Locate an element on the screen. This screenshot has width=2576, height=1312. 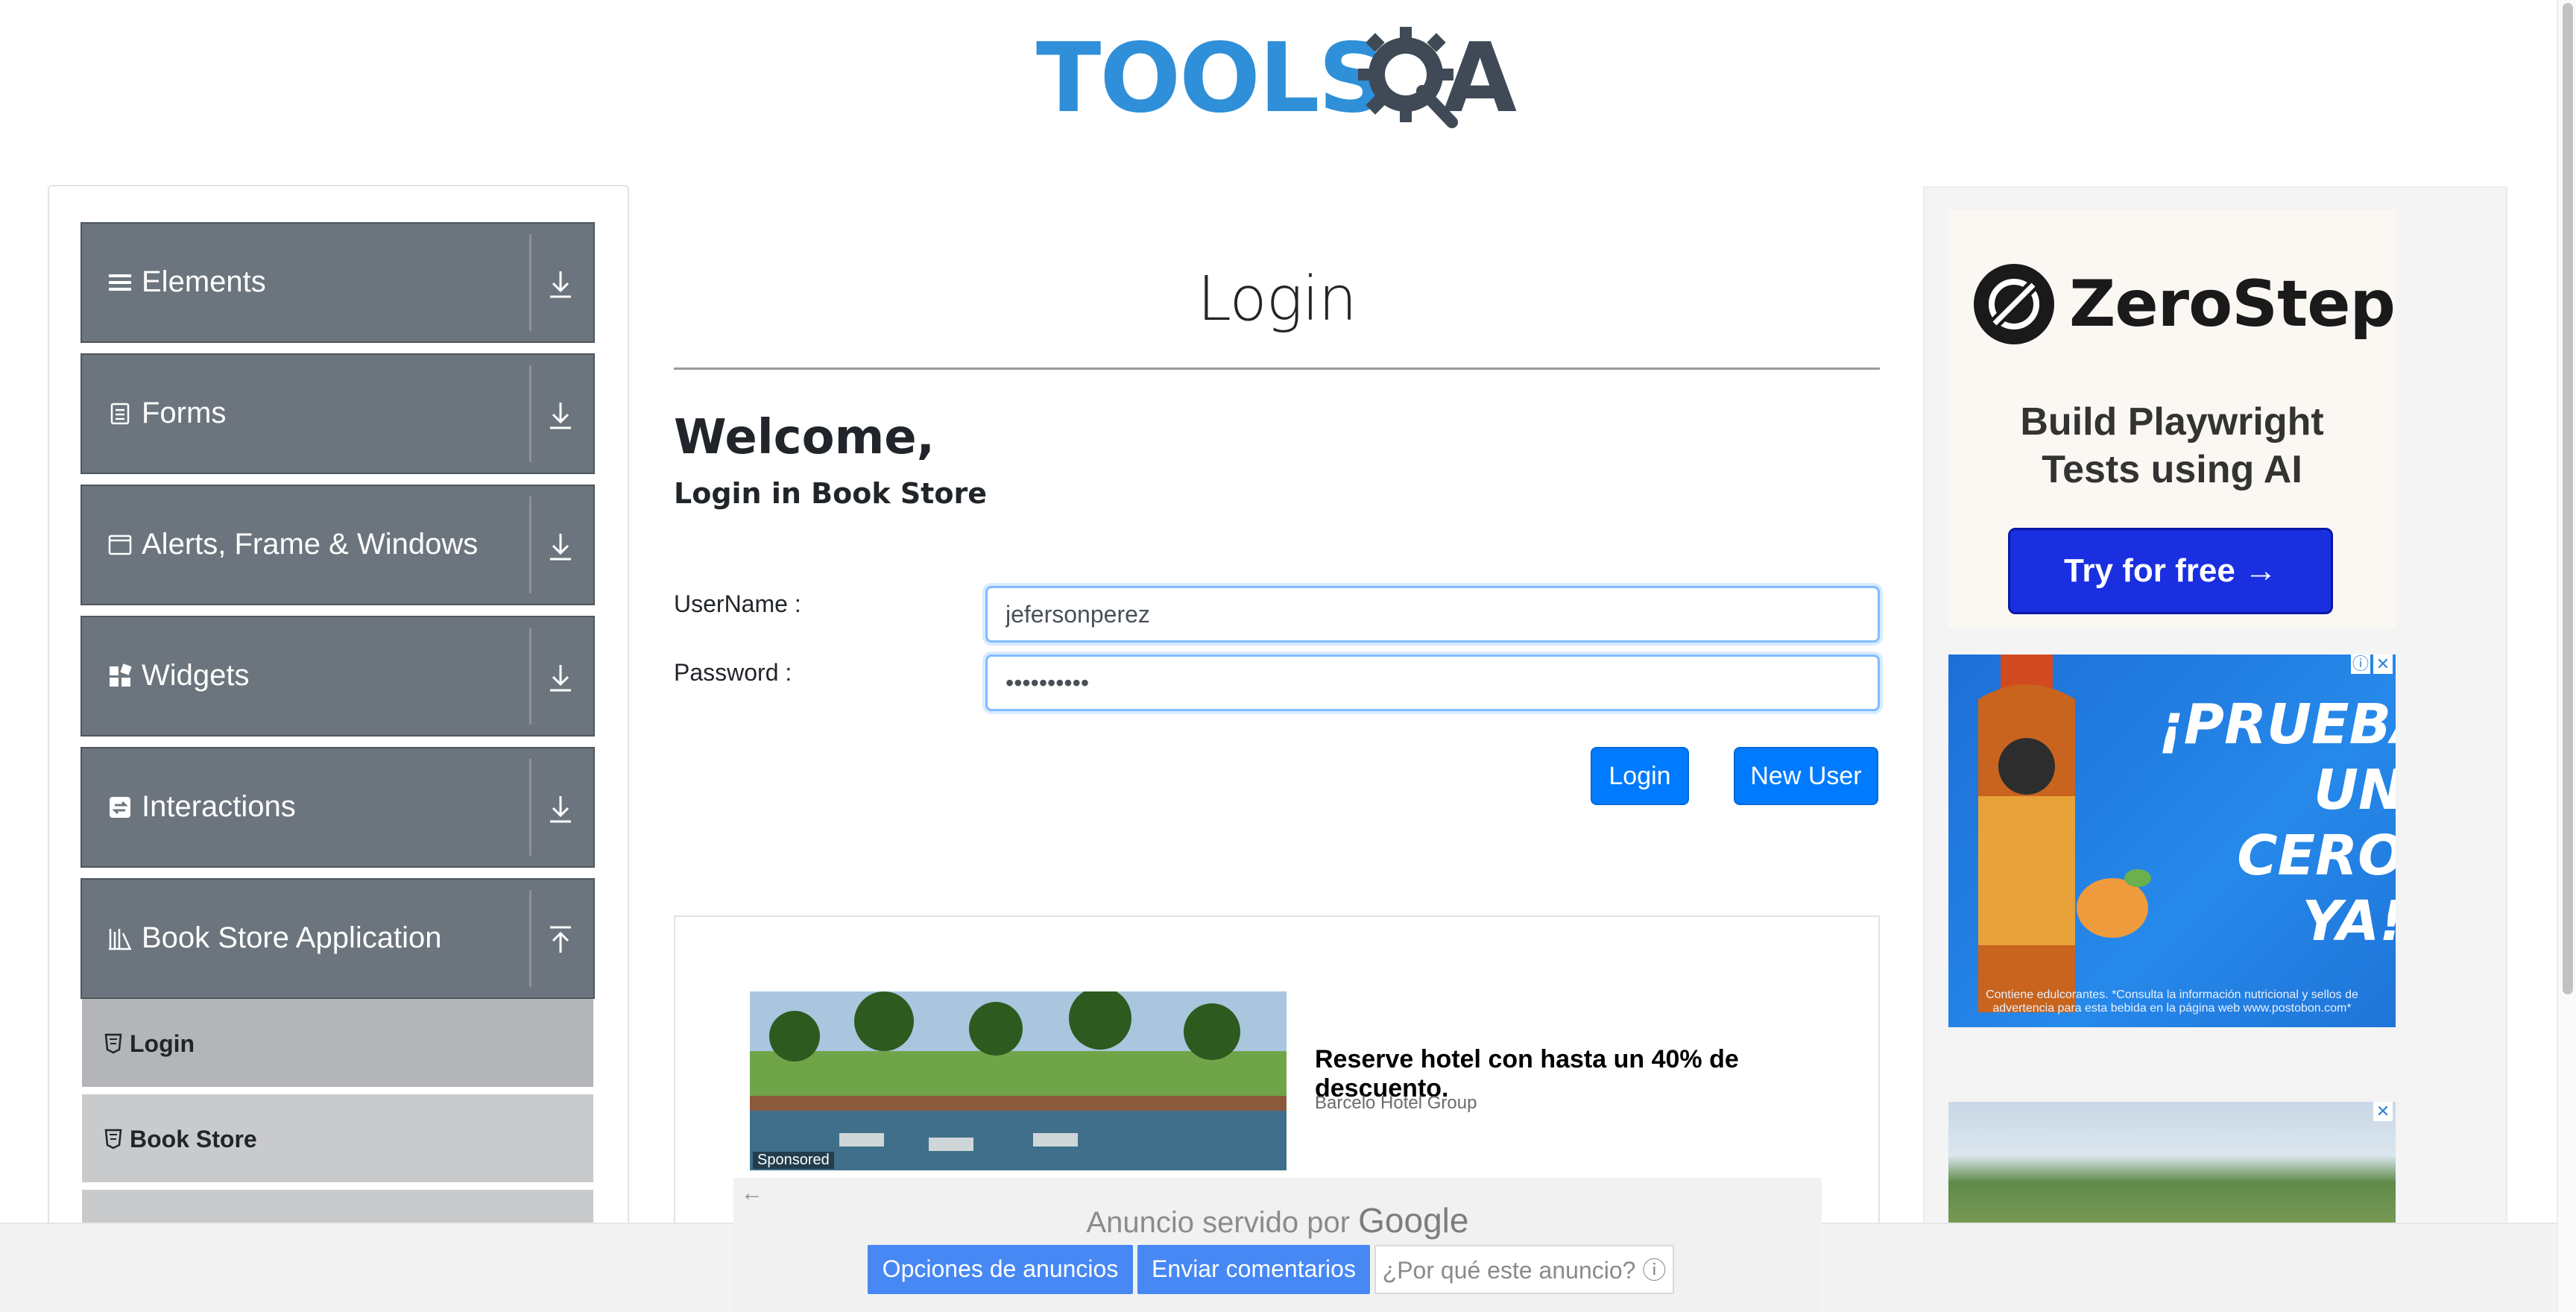
sponsored-badge: Sponsored is located at coordinates (793, 1160).